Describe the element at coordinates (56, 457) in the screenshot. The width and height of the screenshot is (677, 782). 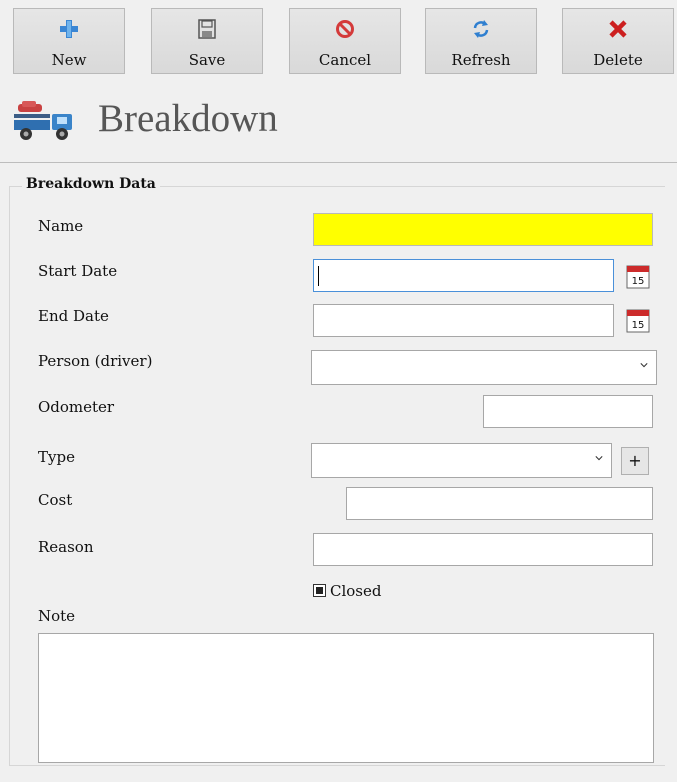
I see `type-label: Type` at that location.